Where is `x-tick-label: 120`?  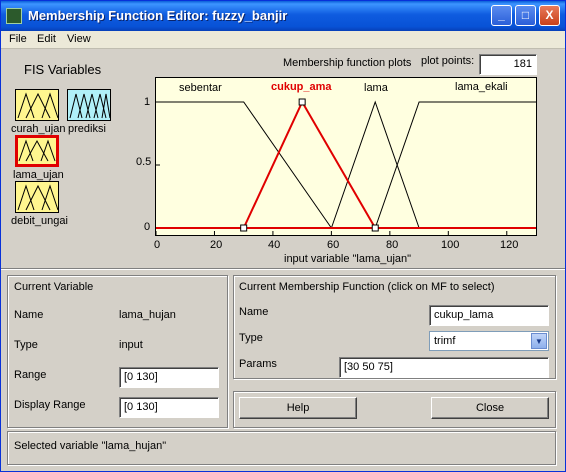 x-tick-label: 120 is located at coordinates (509, 245).